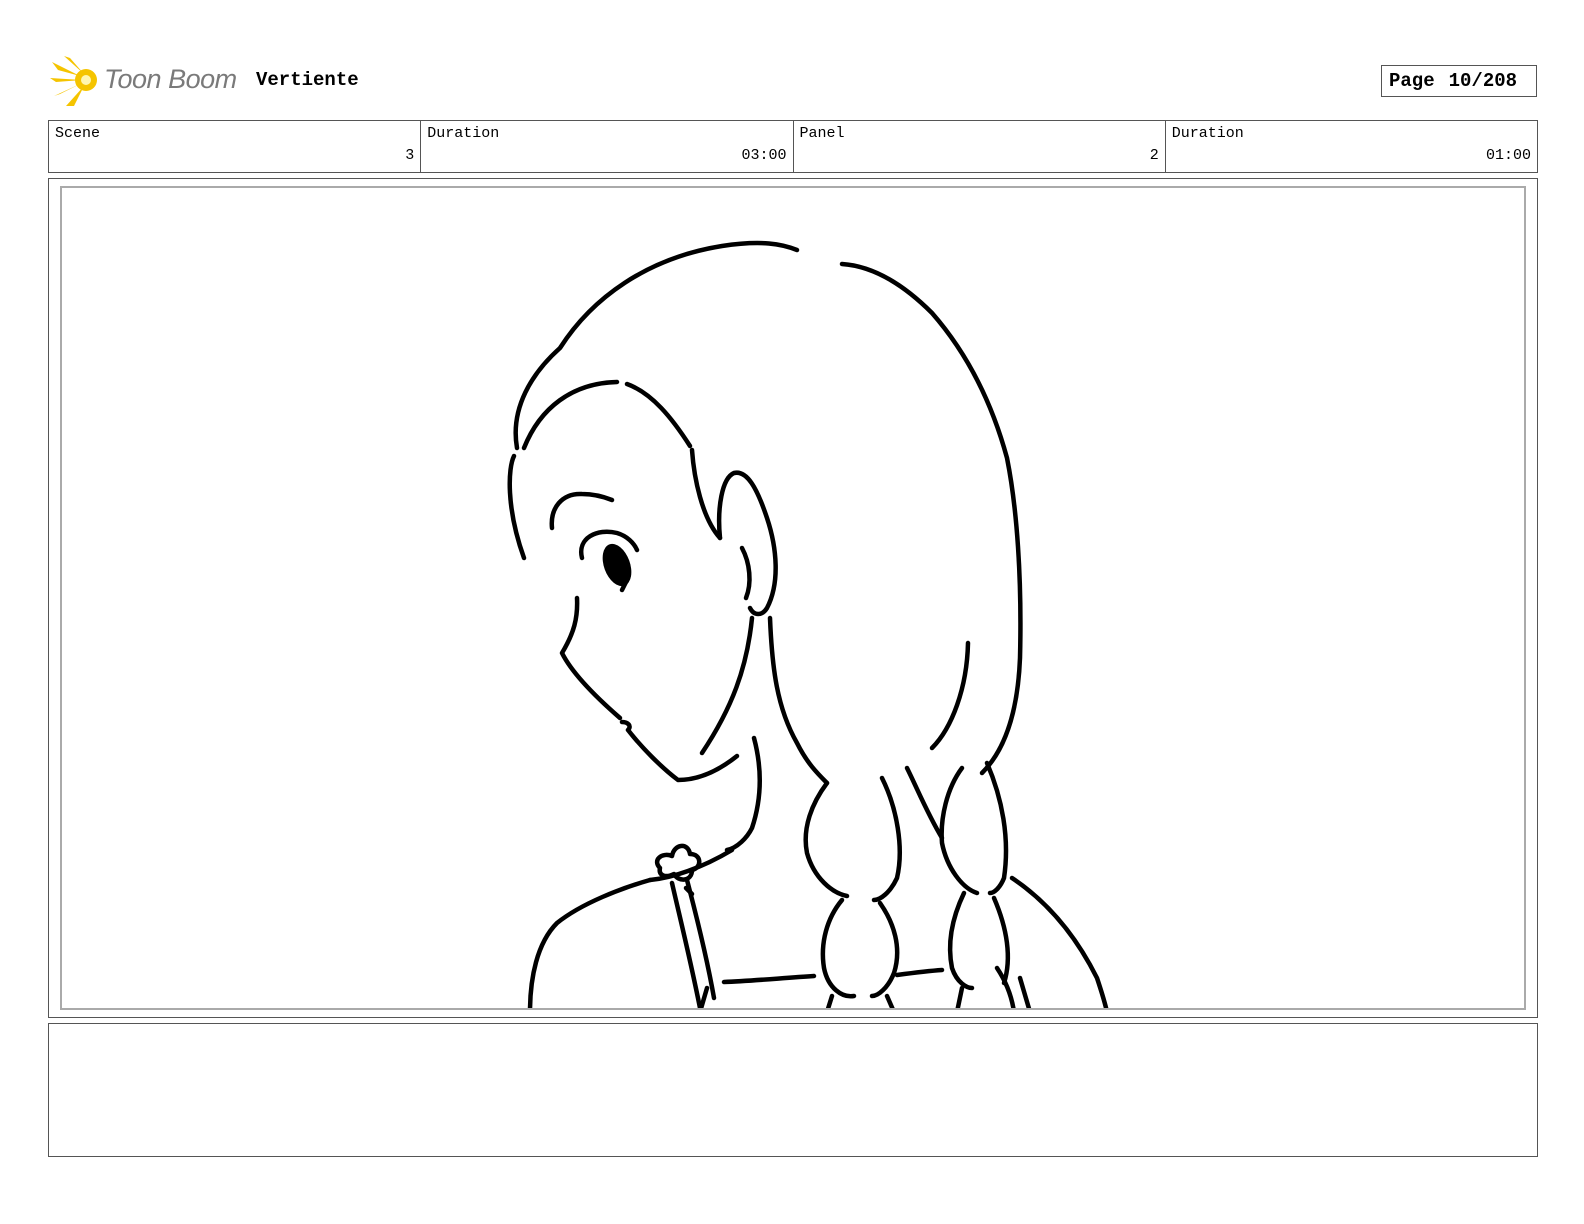 The width and height of the screenshot is (1584, 1224). What do you see at coordinates (793, 1090) in the screenshot?
I see `panel-notes-box` at bounding box center [793, 1090].